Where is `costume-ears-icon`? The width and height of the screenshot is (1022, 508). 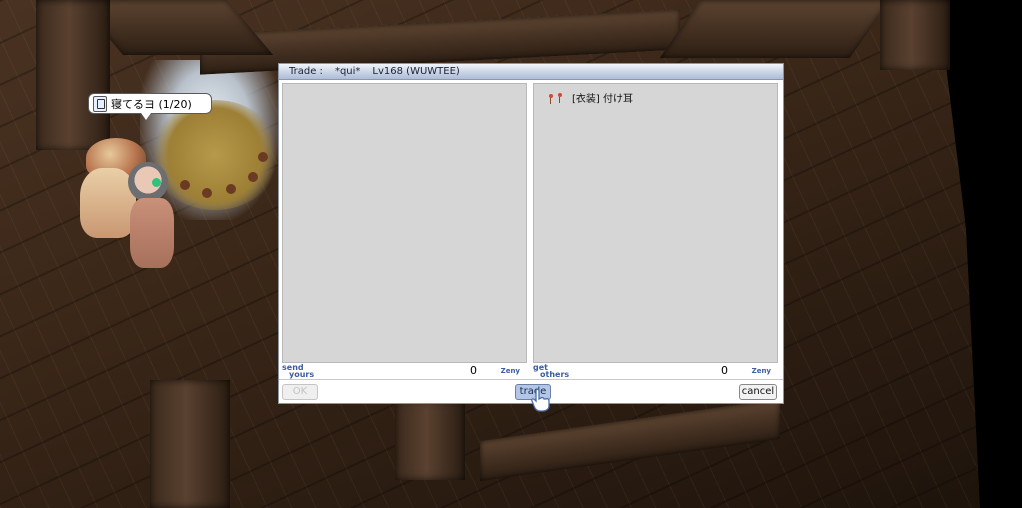 costume-ears-icon is located at coordinates (556, 98).